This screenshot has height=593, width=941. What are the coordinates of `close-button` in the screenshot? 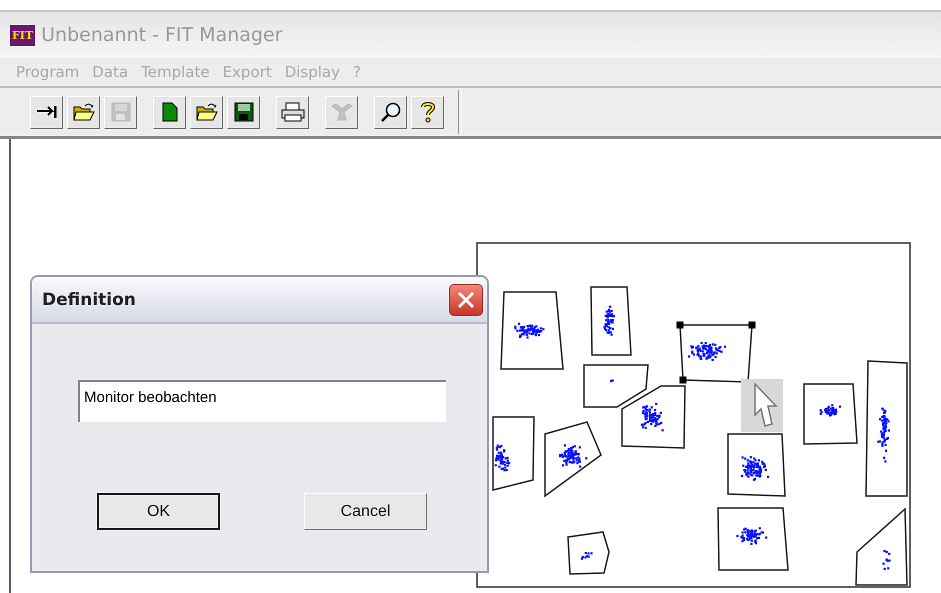 It's located at (466, 300).